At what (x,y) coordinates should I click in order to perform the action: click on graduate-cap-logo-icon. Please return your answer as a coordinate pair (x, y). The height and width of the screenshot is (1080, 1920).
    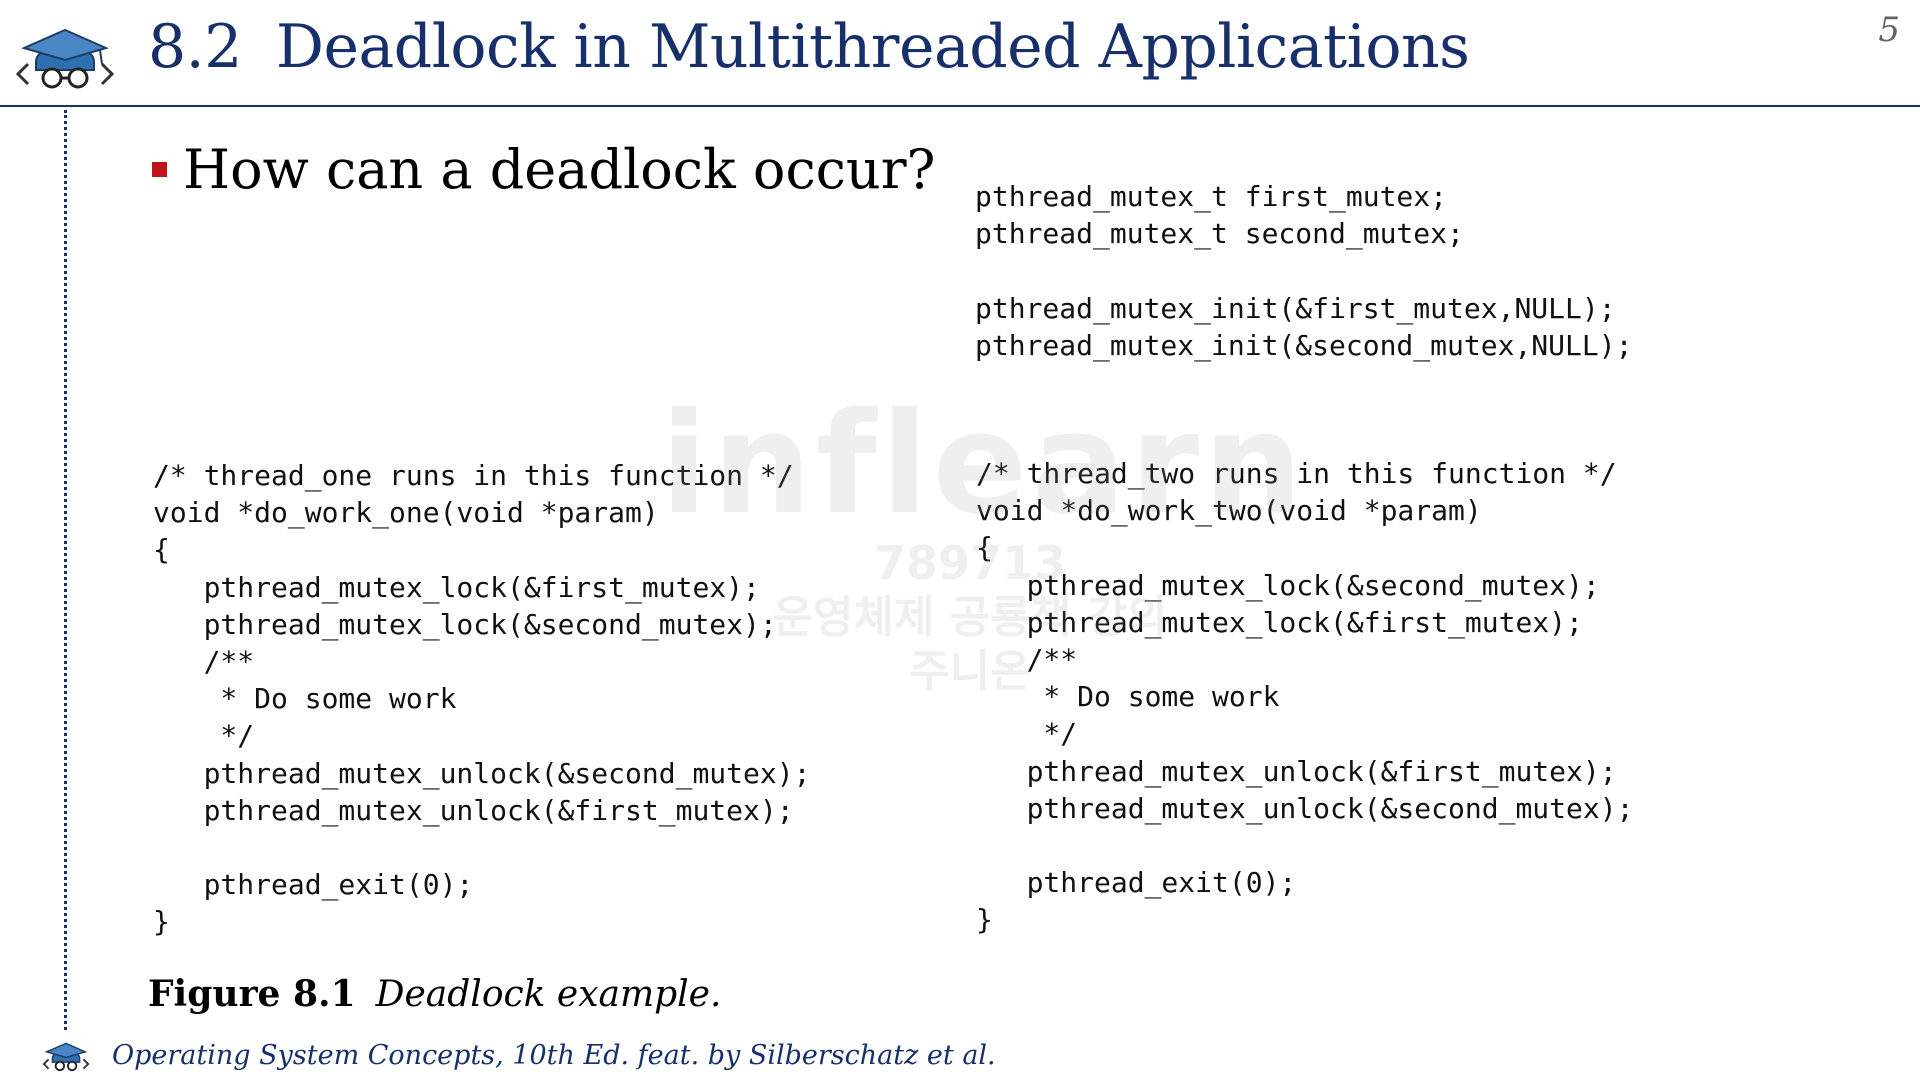
    Looking at the image, I should click on (65, 58).